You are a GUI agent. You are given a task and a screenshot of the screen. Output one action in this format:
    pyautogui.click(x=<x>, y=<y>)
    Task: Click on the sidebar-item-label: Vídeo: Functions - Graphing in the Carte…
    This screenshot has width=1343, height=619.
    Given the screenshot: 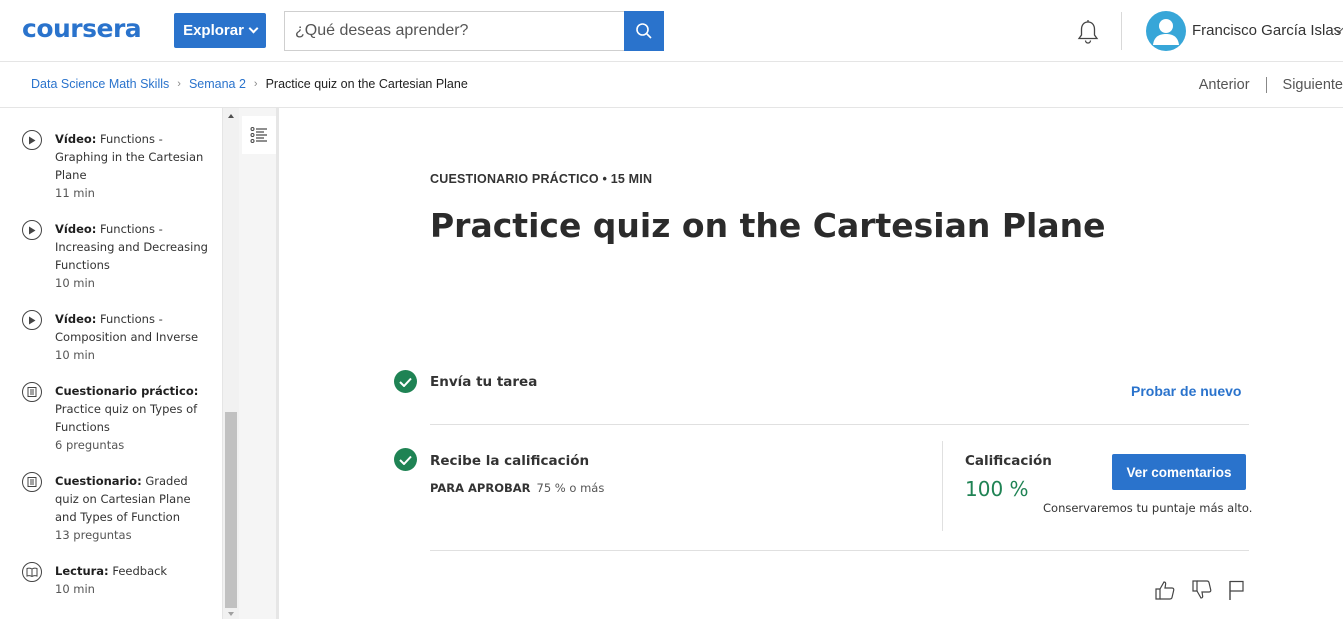 What is the action you would take?
    pyautogui.click(x=129, y=157)
    